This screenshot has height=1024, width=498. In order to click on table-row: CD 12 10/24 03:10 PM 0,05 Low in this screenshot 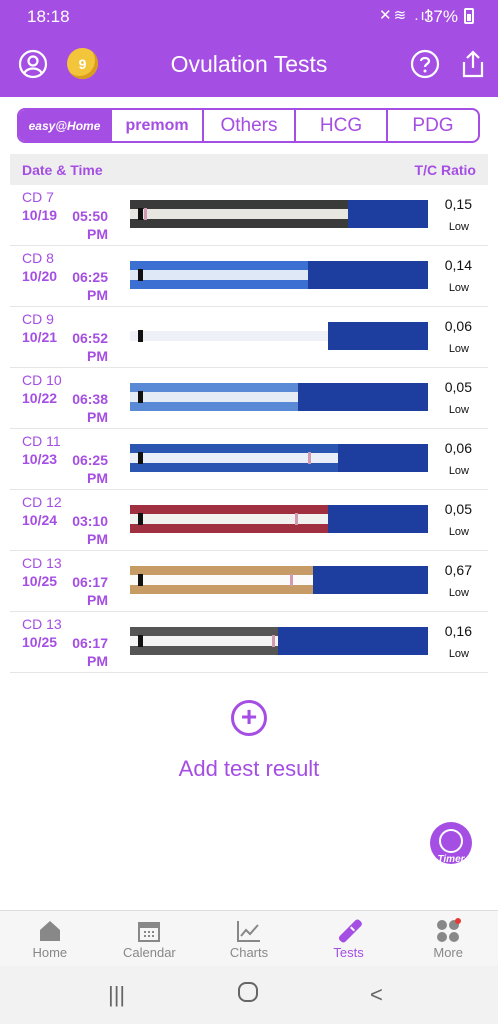, I will do `click(249, 520)`.